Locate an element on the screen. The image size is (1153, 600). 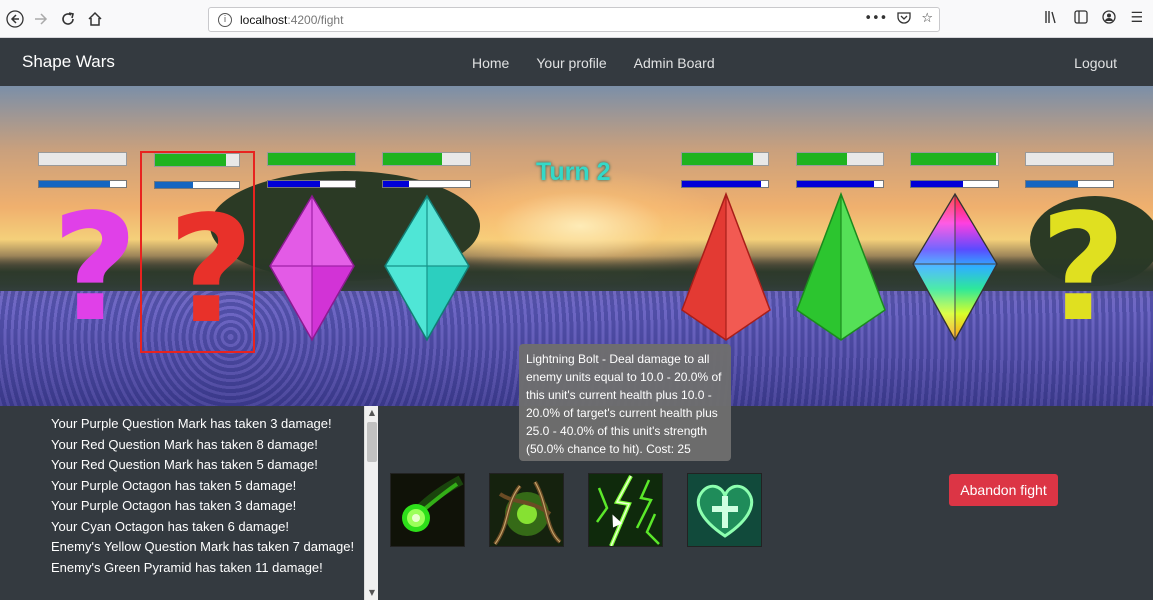
account-icon is located at coordinates (1109, 19).